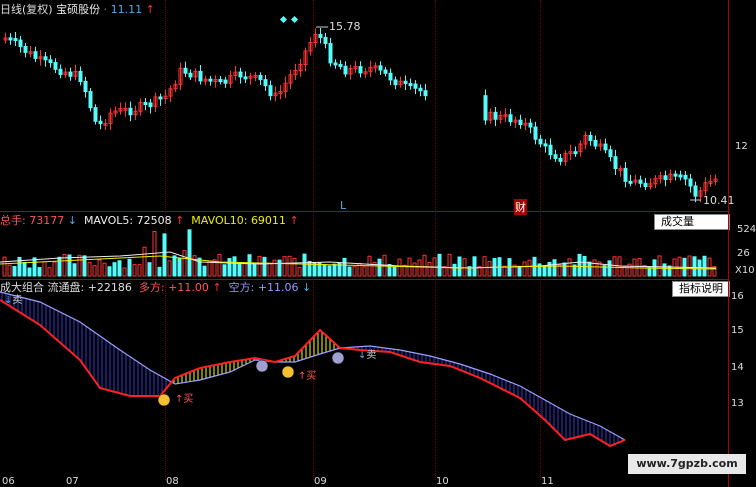  Describe the element at coordinates (745, 270) in the screenshot. I see `volume-axis-unit: X10` at that location.